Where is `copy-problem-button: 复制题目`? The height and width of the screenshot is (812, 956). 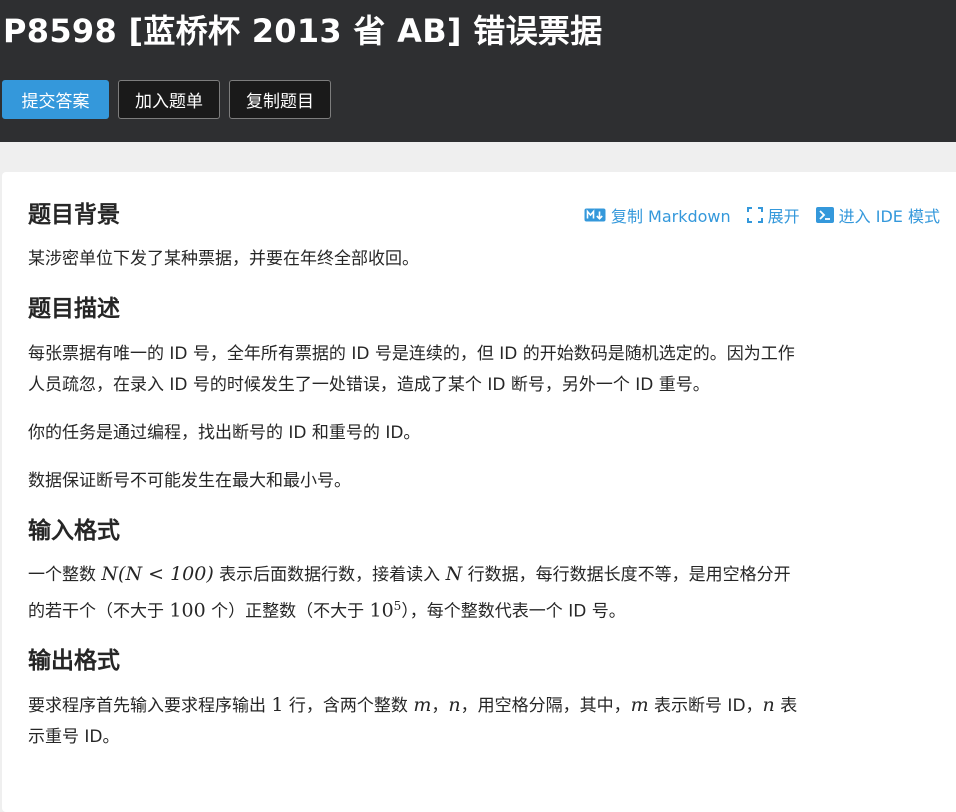 copy-problem-button: 复制题目 is located at coordinates (280, 99).